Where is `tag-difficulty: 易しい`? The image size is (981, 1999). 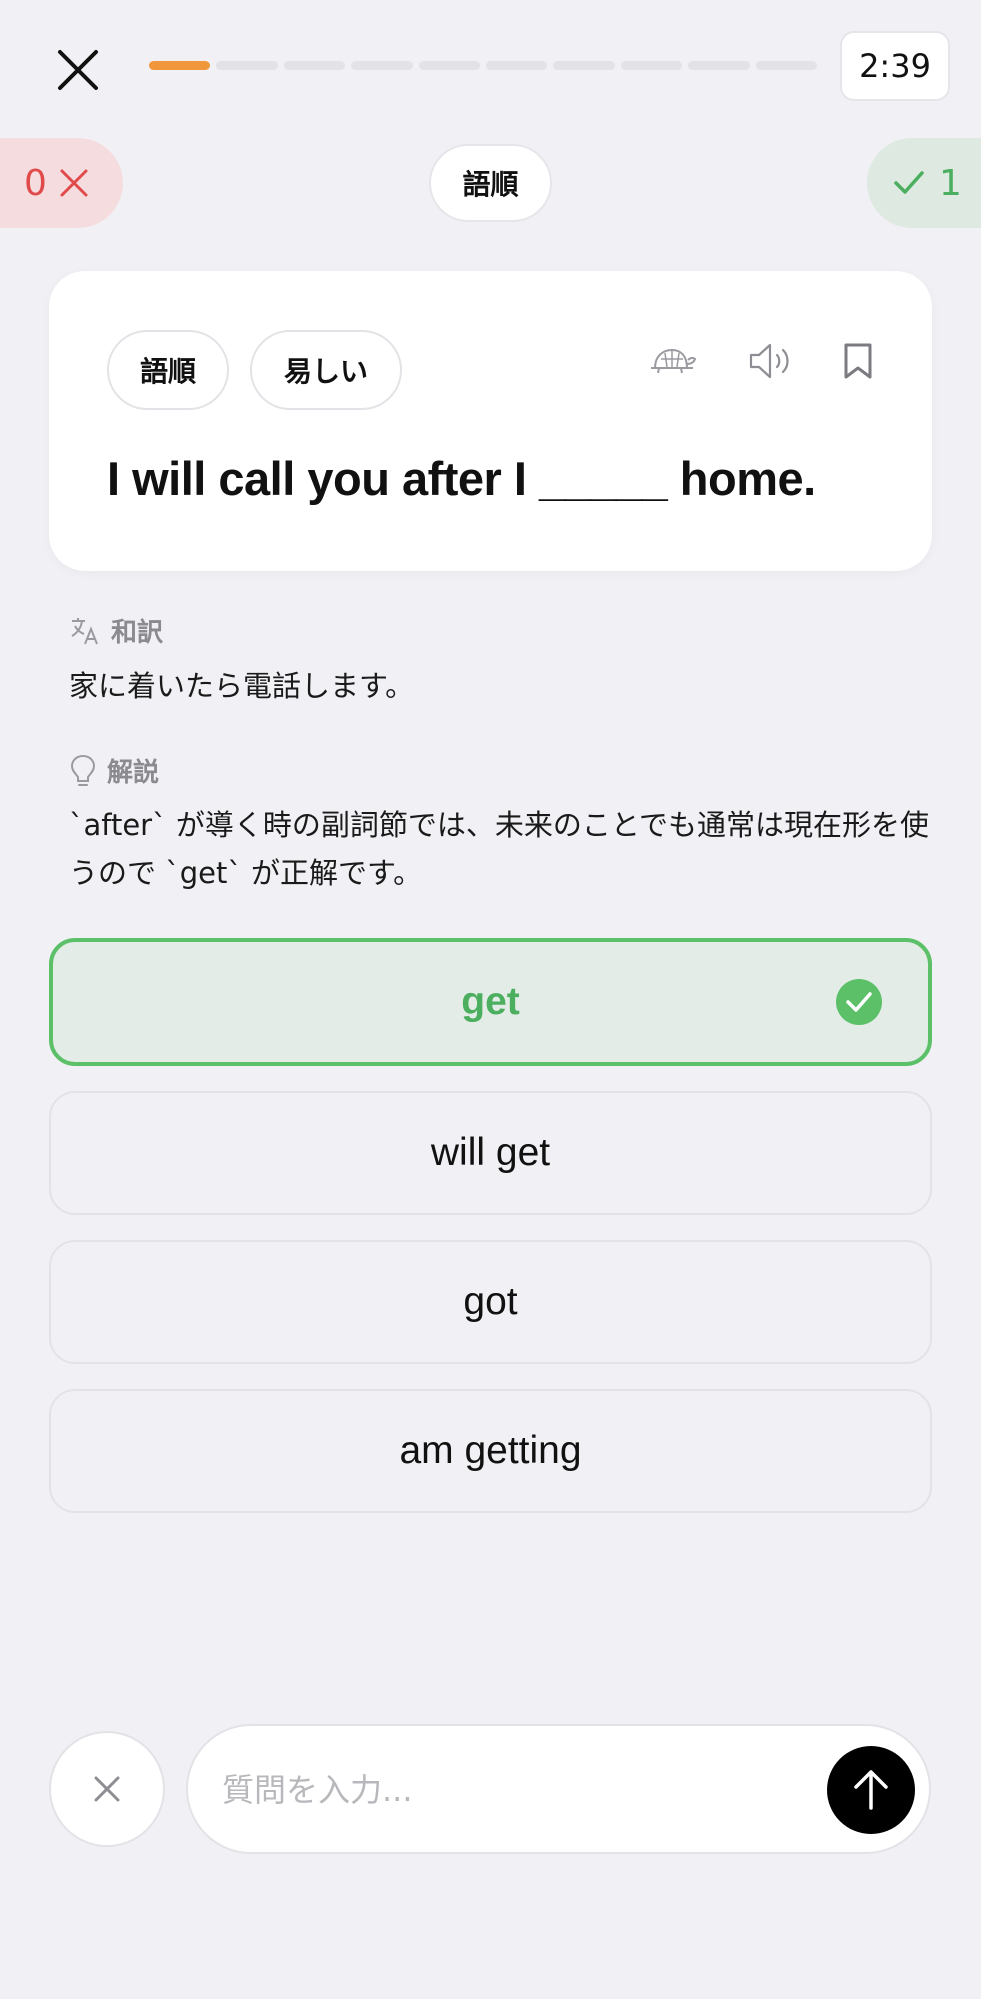
tag-difficulty: 易しい is located at coordinates (326, 370).